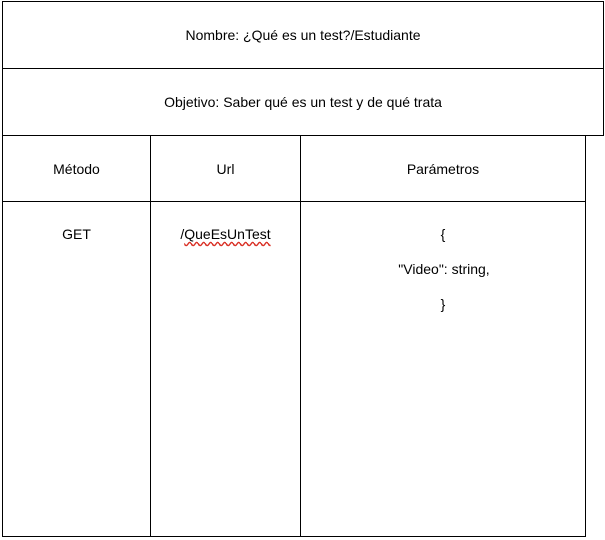  I want to click on header-url-label: Url, so click(225, 168).